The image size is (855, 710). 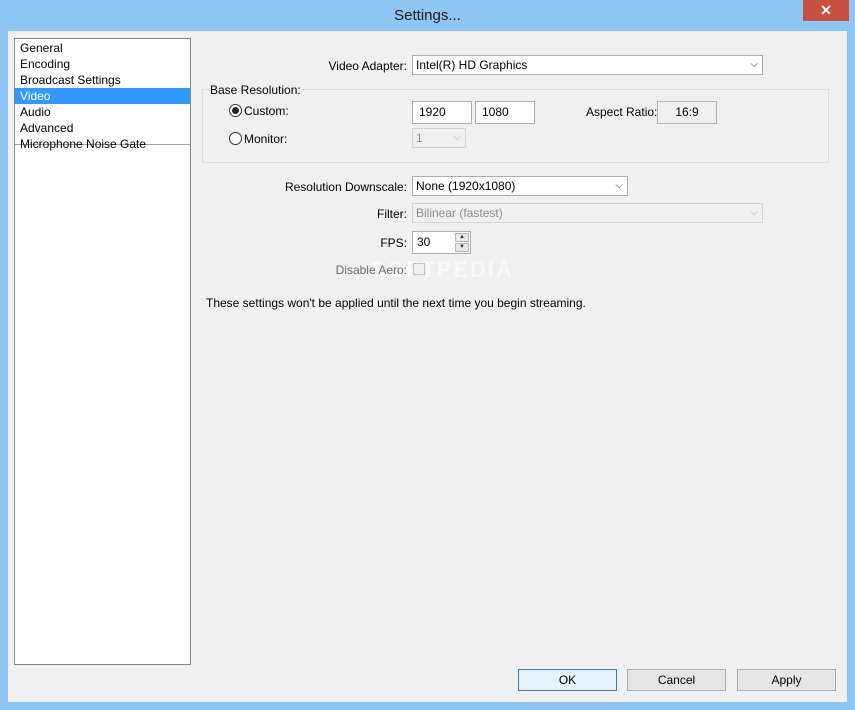 I want to click on custom-radio, so click(x=235, y=110).